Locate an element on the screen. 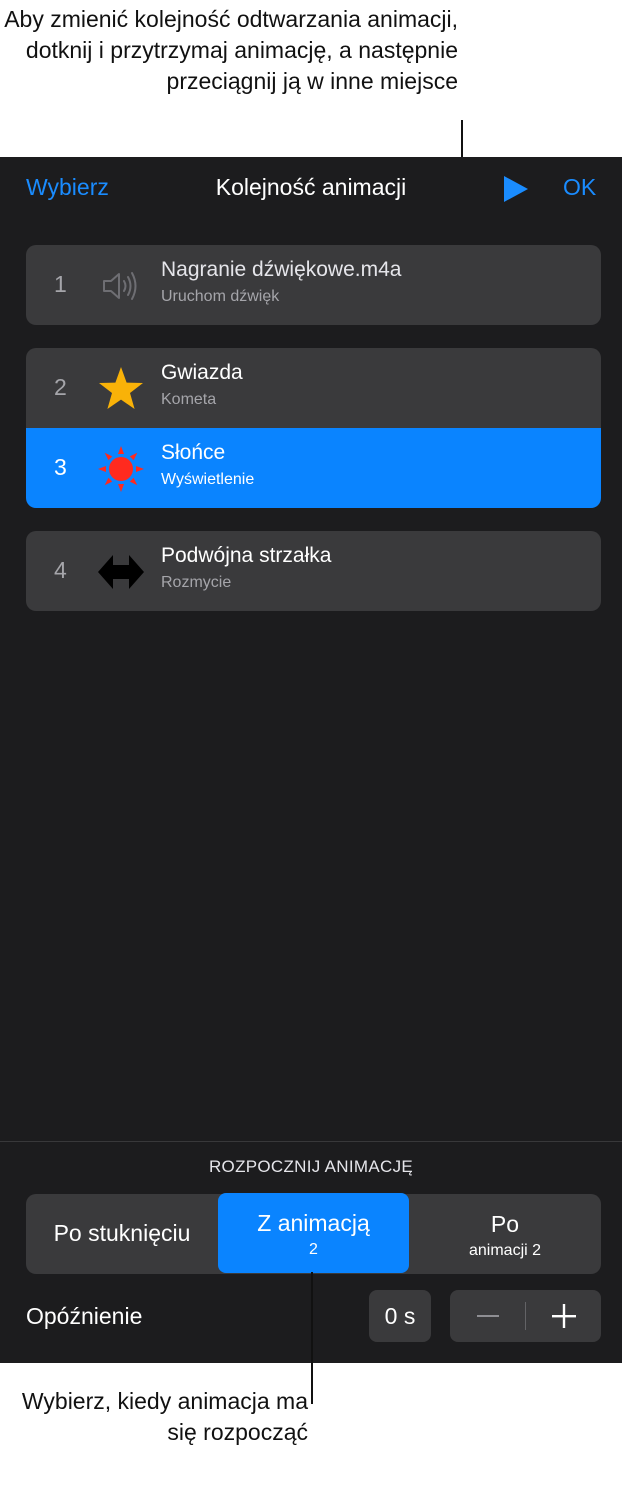 The height and width of the screenshot is (1495, 622). plus-icon is located at coordinates (564, 1316).